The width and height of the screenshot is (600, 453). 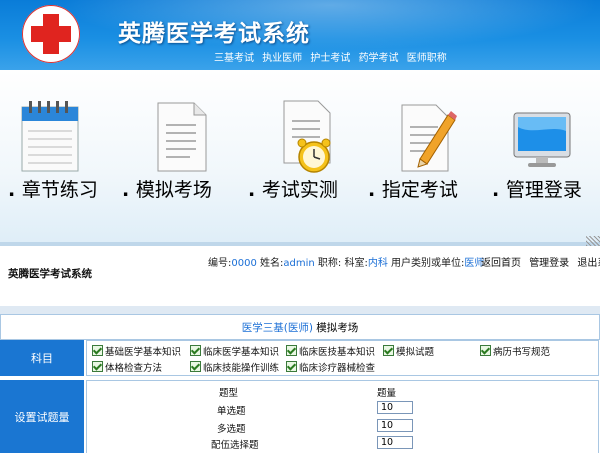 What do you see at coordinates (330, 367) in the screenshot?
I see `subject-checkbox: 临床诊疗器械检查` at bounding box center [330, 367].